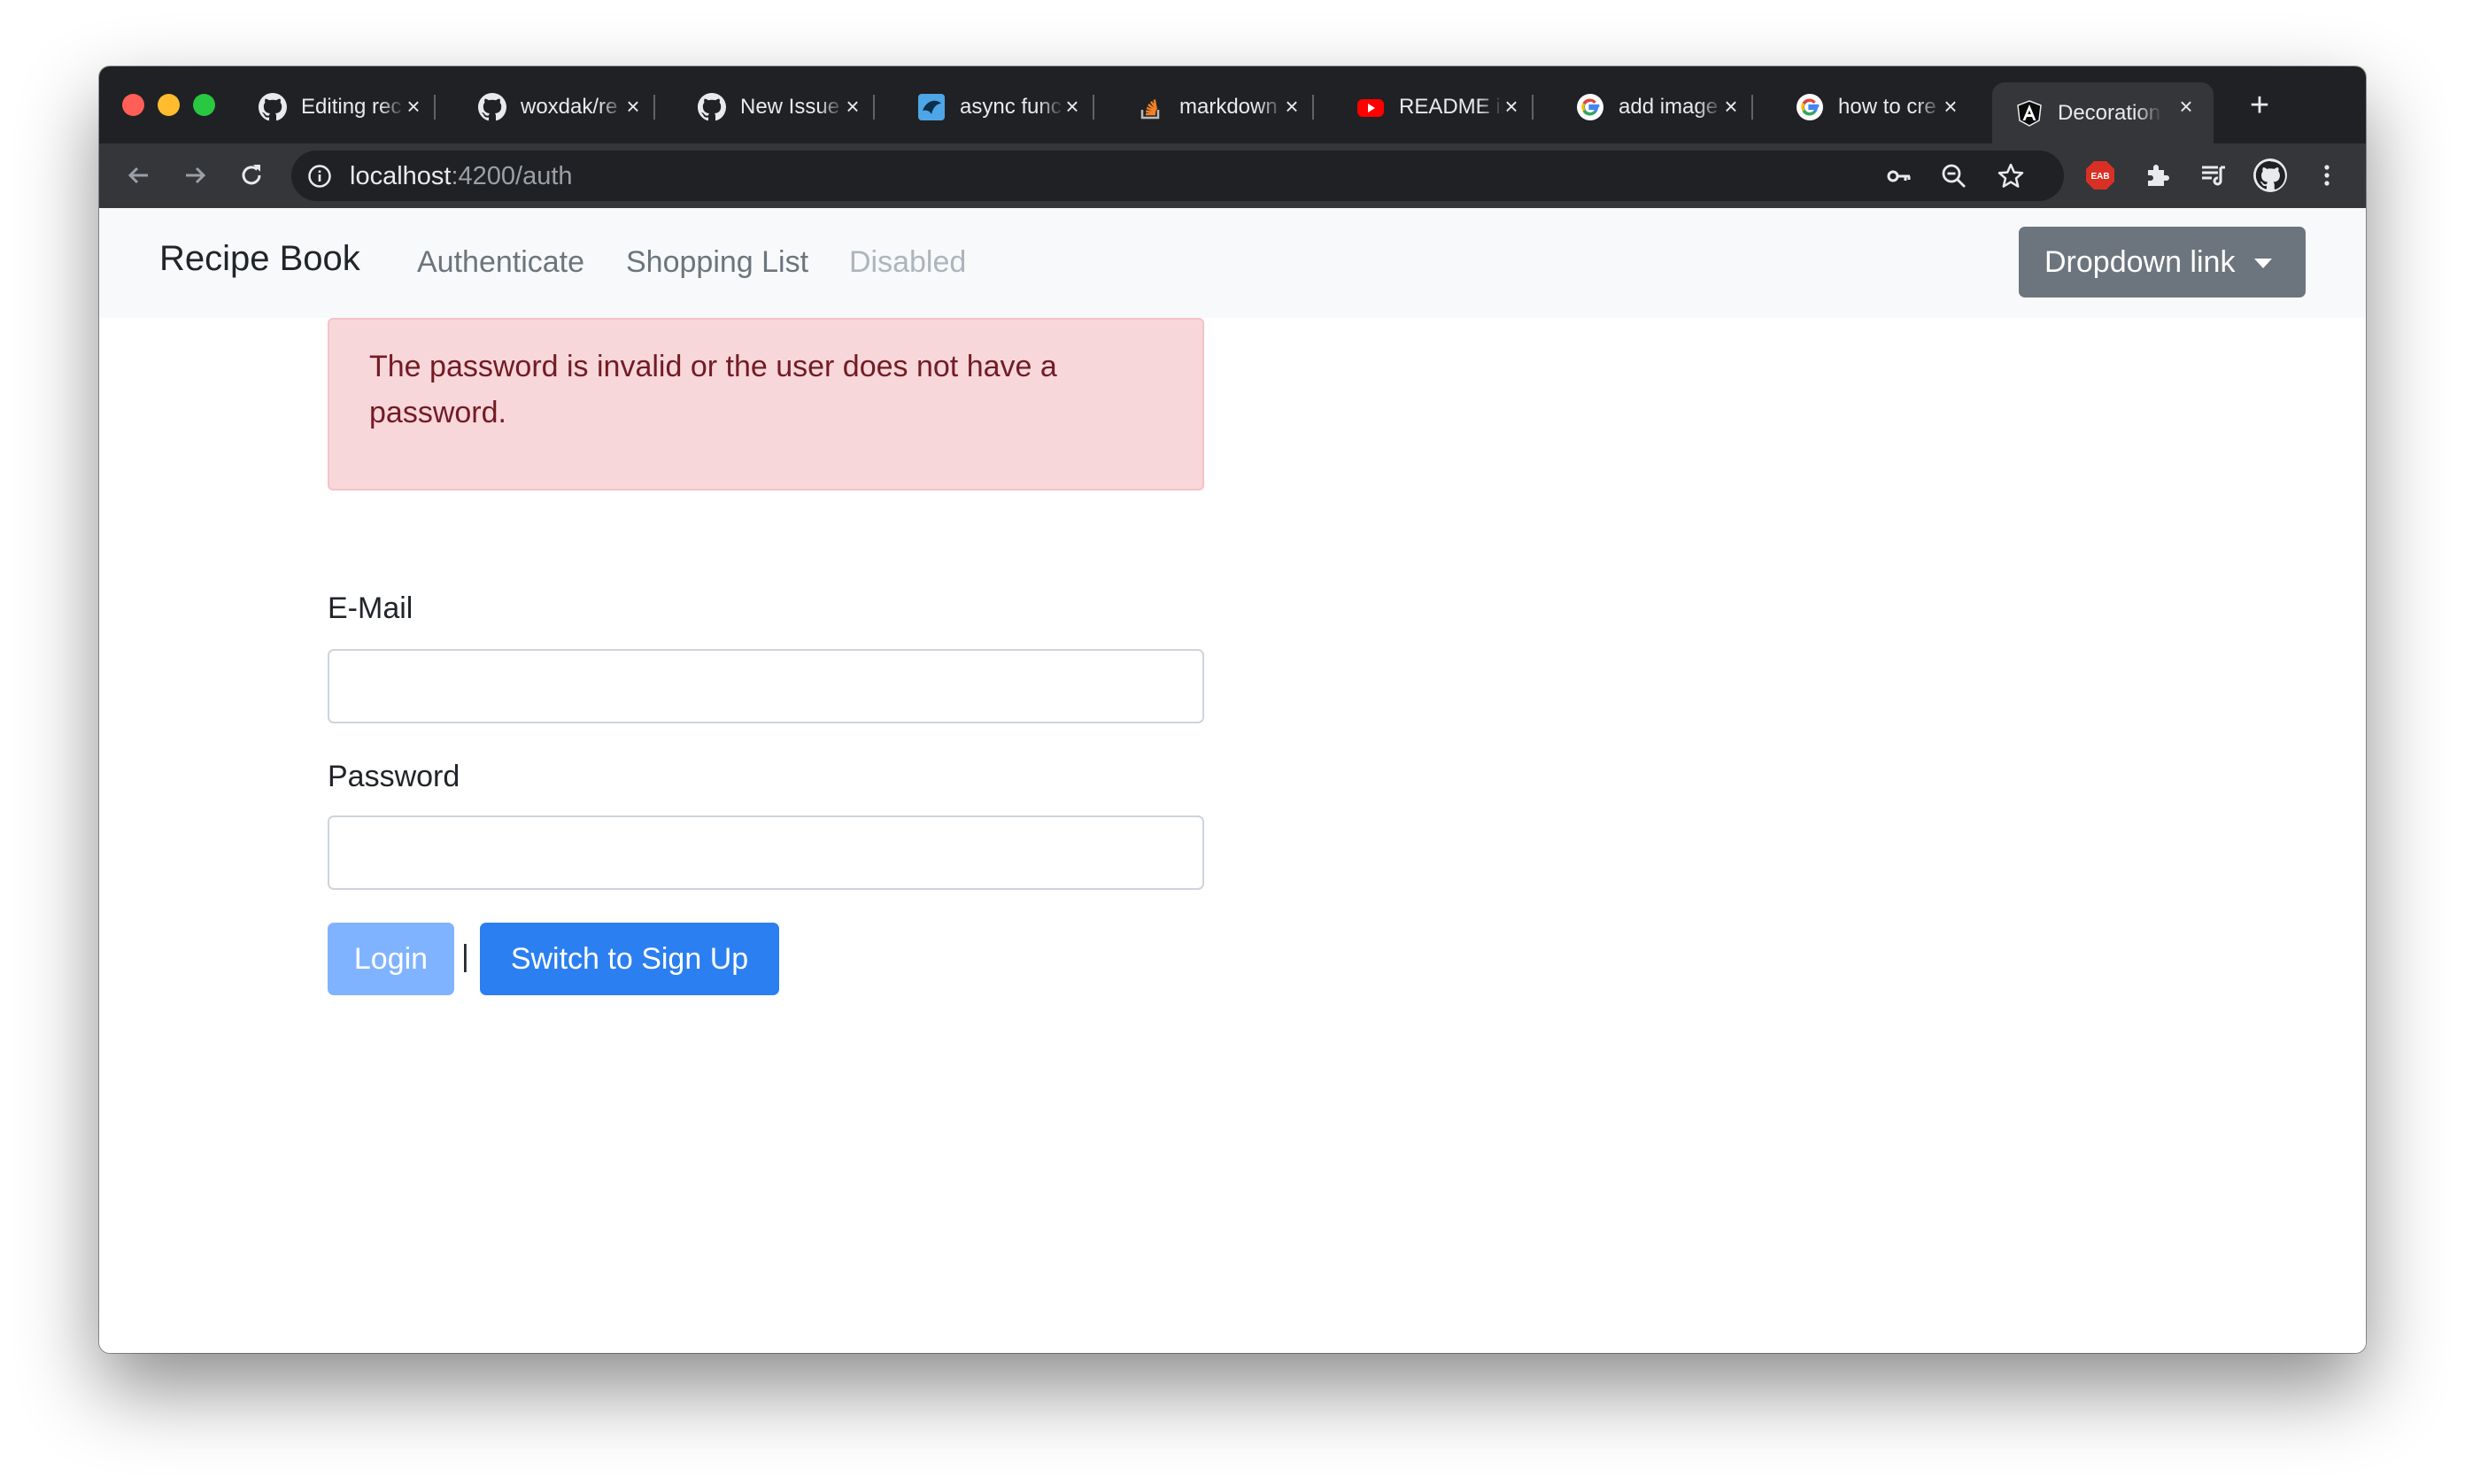 Image resolution: width=2465 pixels, height=1484 pixels. What do you see at coordinates (629, 959) in the screenshot?
I see `switch-to-signup-button: Switch to Sign Up` at bounding box center [629, 959].